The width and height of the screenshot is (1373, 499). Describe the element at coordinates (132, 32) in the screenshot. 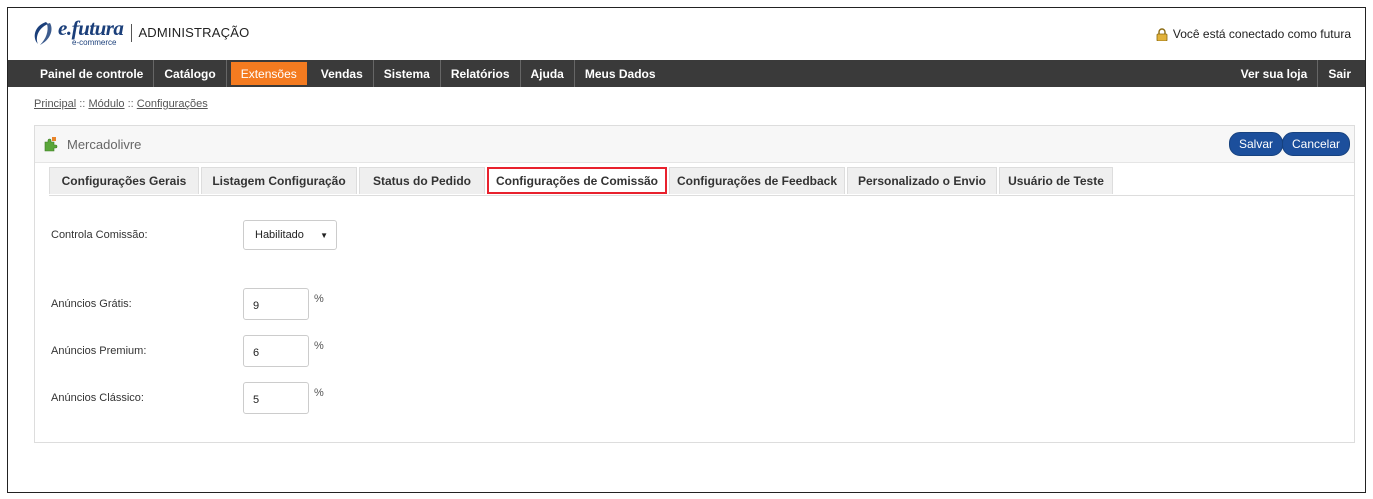

I see `logo-divider` at that location.